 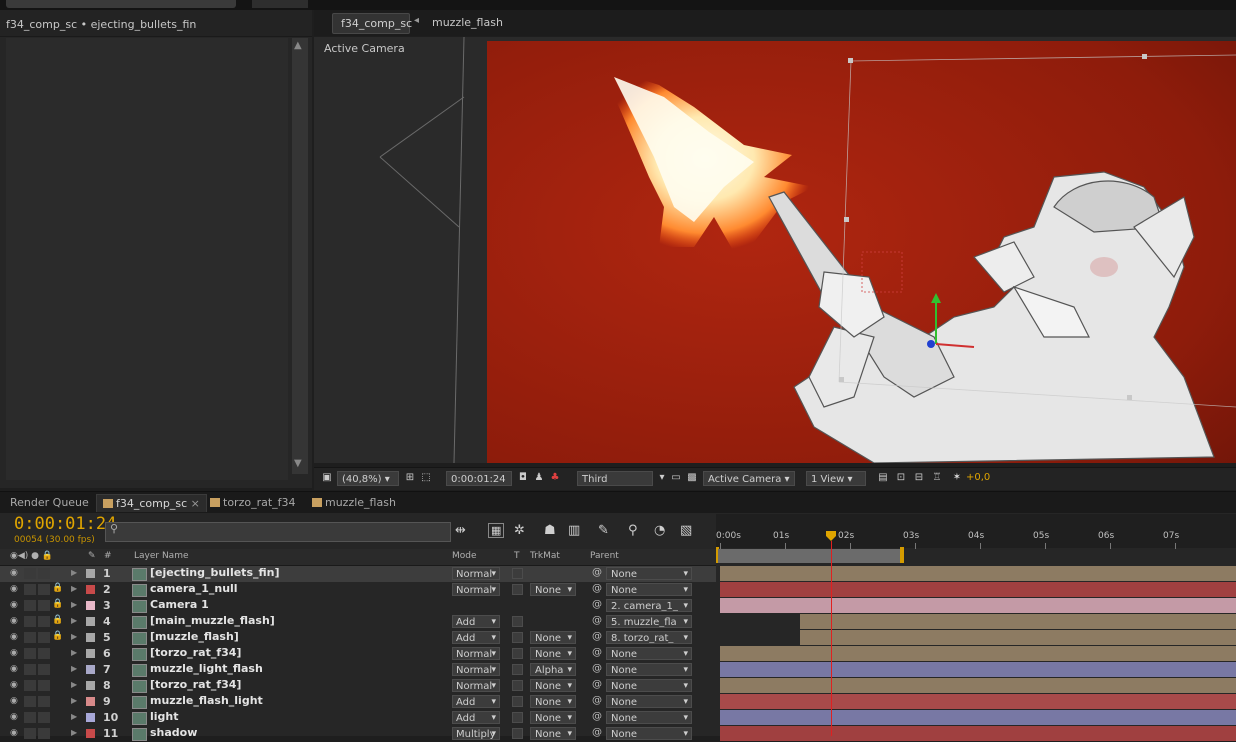 I want to click on layer-name: [muzzle_flash], so click(x=194, y=636).